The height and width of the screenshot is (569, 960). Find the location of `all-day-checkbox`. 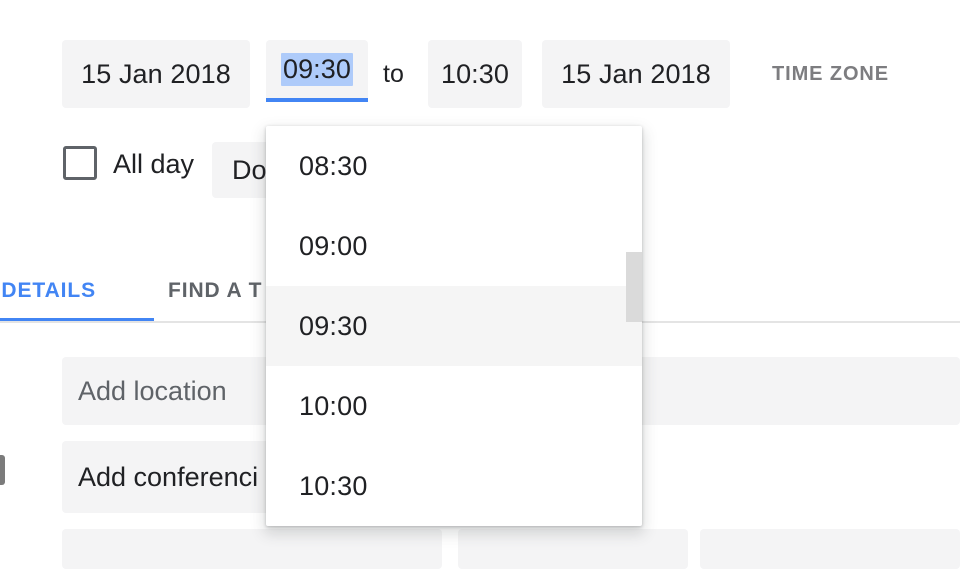

all-day-checkbox is located at coordinates (80, 163).